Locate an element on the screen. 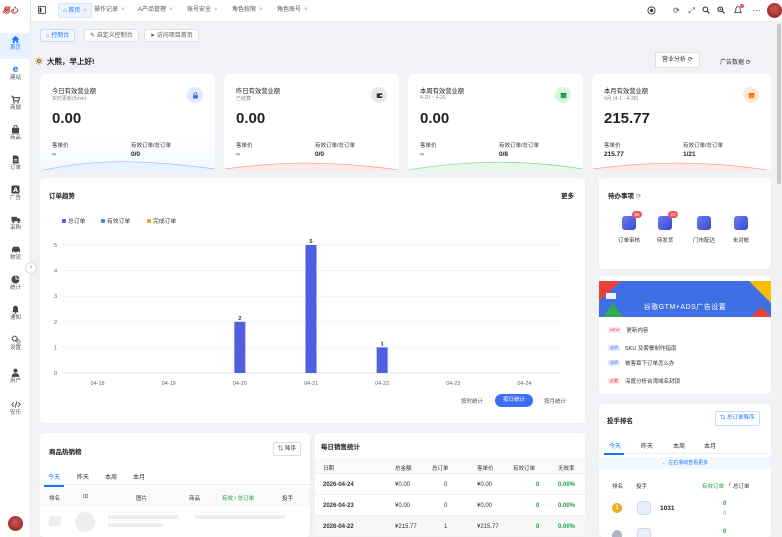 The width and height of the screenshot is (782, 537). mode-monthly: 按月统计 is located at coordinates (555, 401).